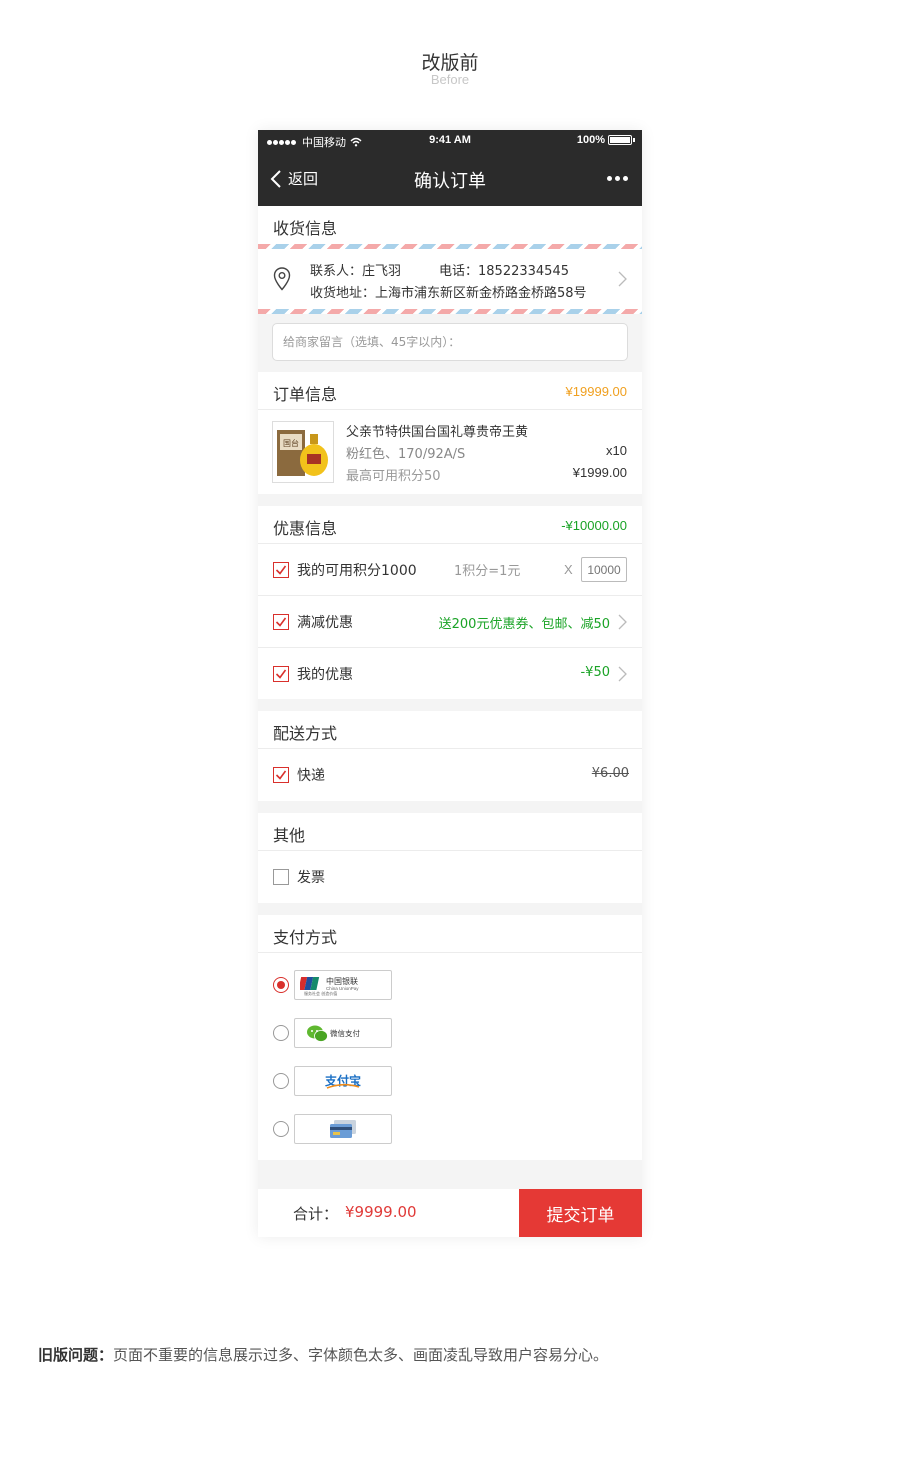 This screenshot has width=900, height=1476. Describe the element at coordinates (357, 571) in the screenshot. I see `points-label: 我的可用积分1000` at that location.